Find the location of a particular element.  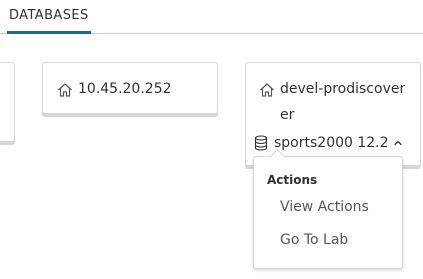

server-card: 10.45.20.252 is located at coordinates (130, 88).